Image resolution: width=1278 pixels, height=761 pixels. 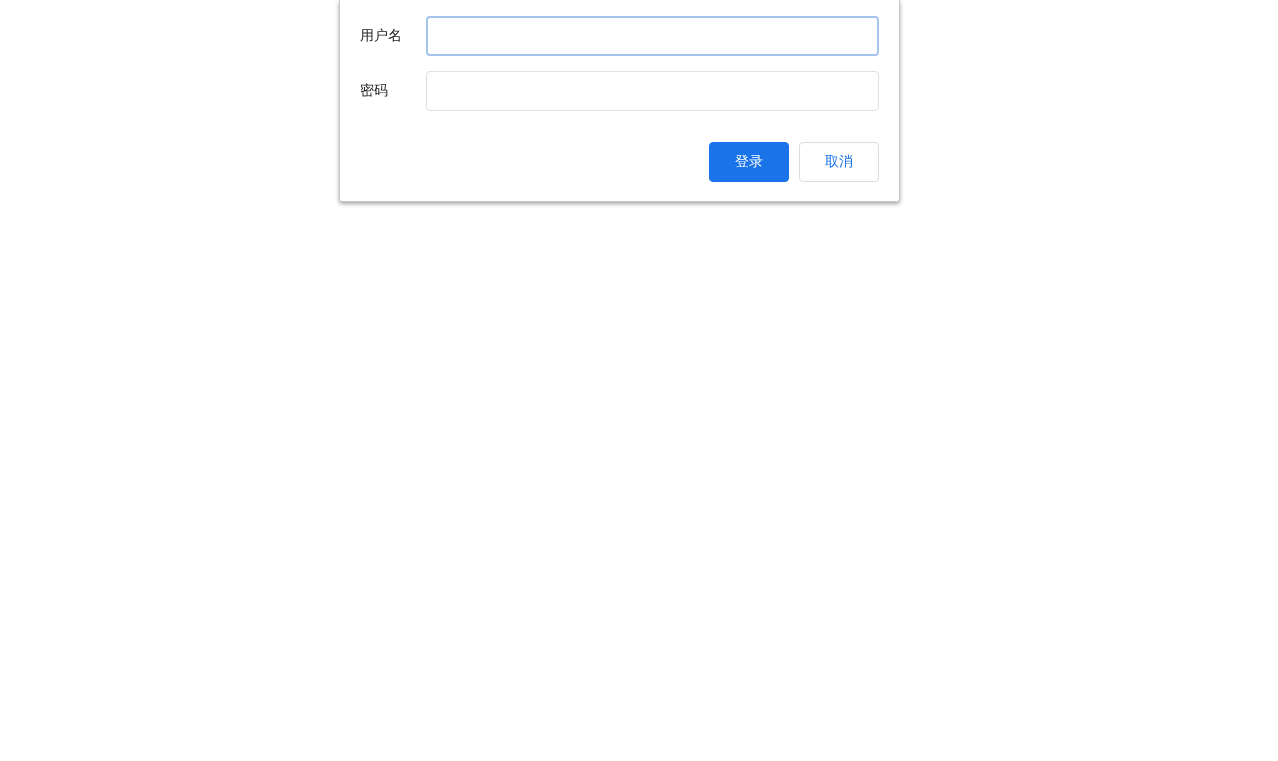 I want to click on field-label: 密码, so click(x=374, y=91).